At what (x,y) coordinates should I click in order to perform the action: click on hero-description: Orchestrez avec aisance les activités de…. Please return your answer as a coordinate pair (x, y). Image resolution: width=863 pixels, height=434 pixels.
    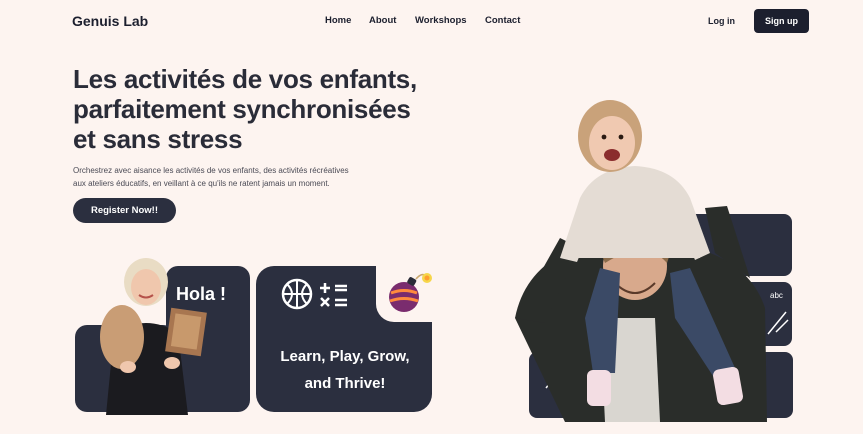
    Looking at the image, I should click on (253, 177).